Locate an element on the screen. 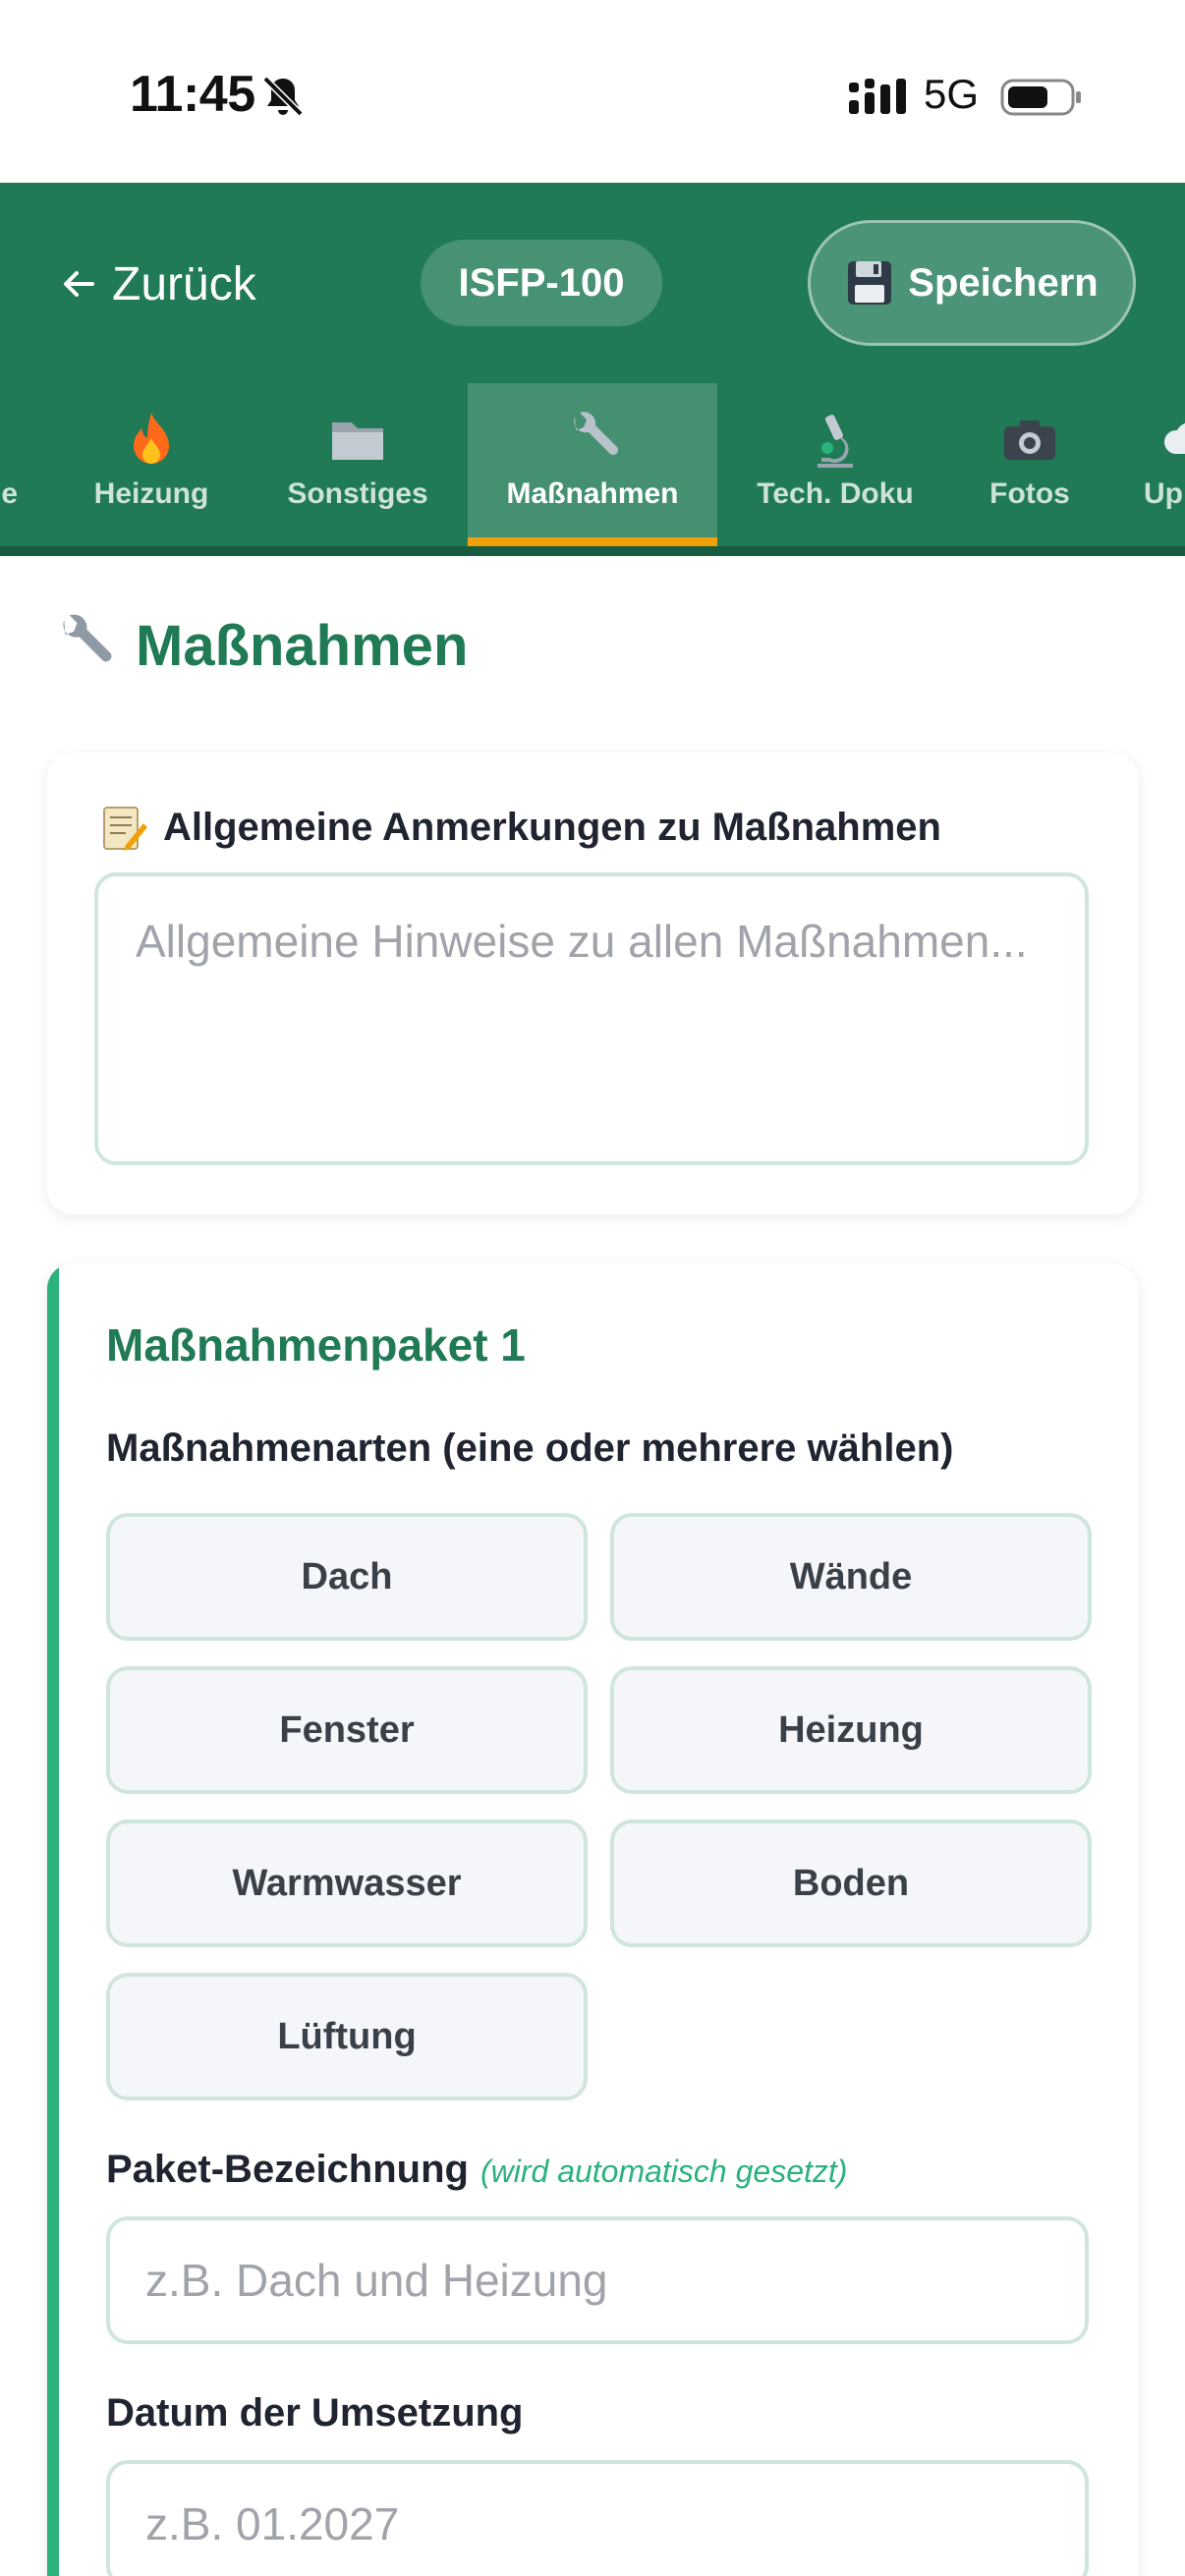 Image resolution: width=1185 pixels, height=2576 pixels. back-label: Zurück is located at coordinates (184, 283).